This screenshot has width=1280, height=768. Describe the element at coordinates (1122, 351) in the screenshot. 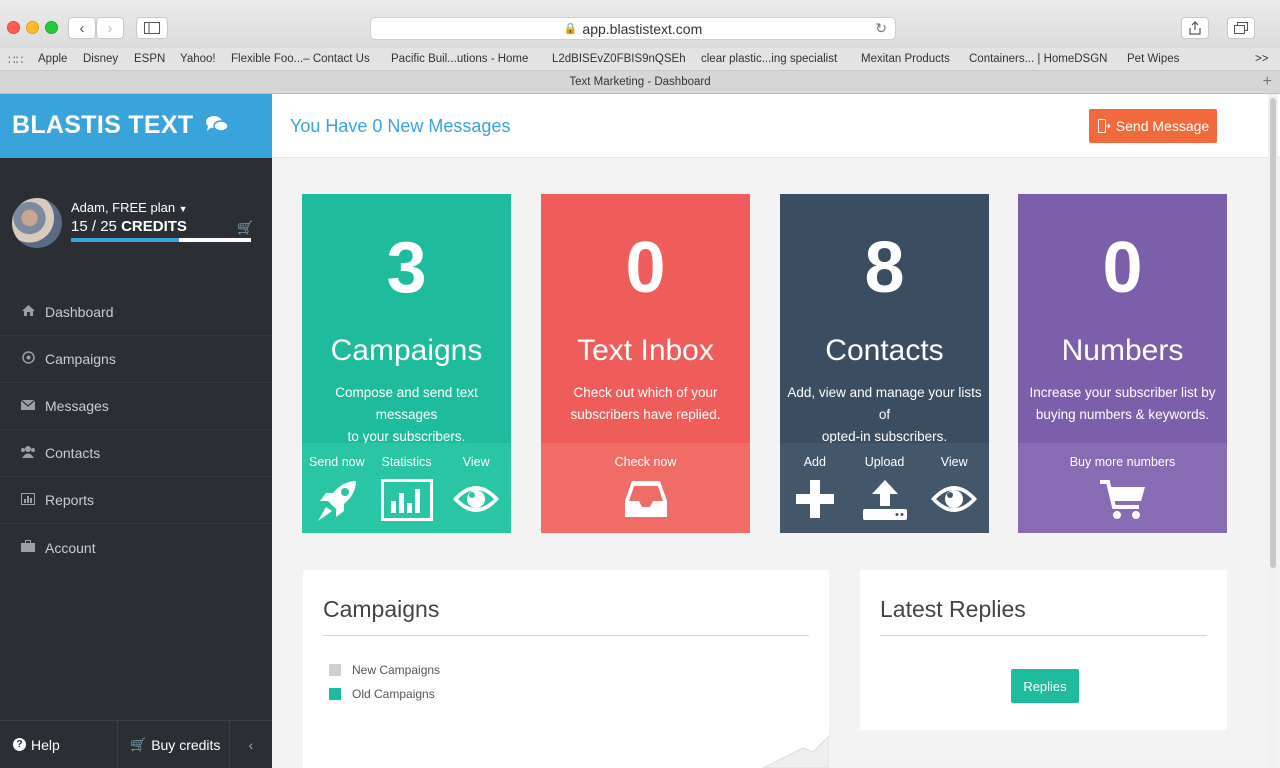

I see `card-title: Numbers` at that location.